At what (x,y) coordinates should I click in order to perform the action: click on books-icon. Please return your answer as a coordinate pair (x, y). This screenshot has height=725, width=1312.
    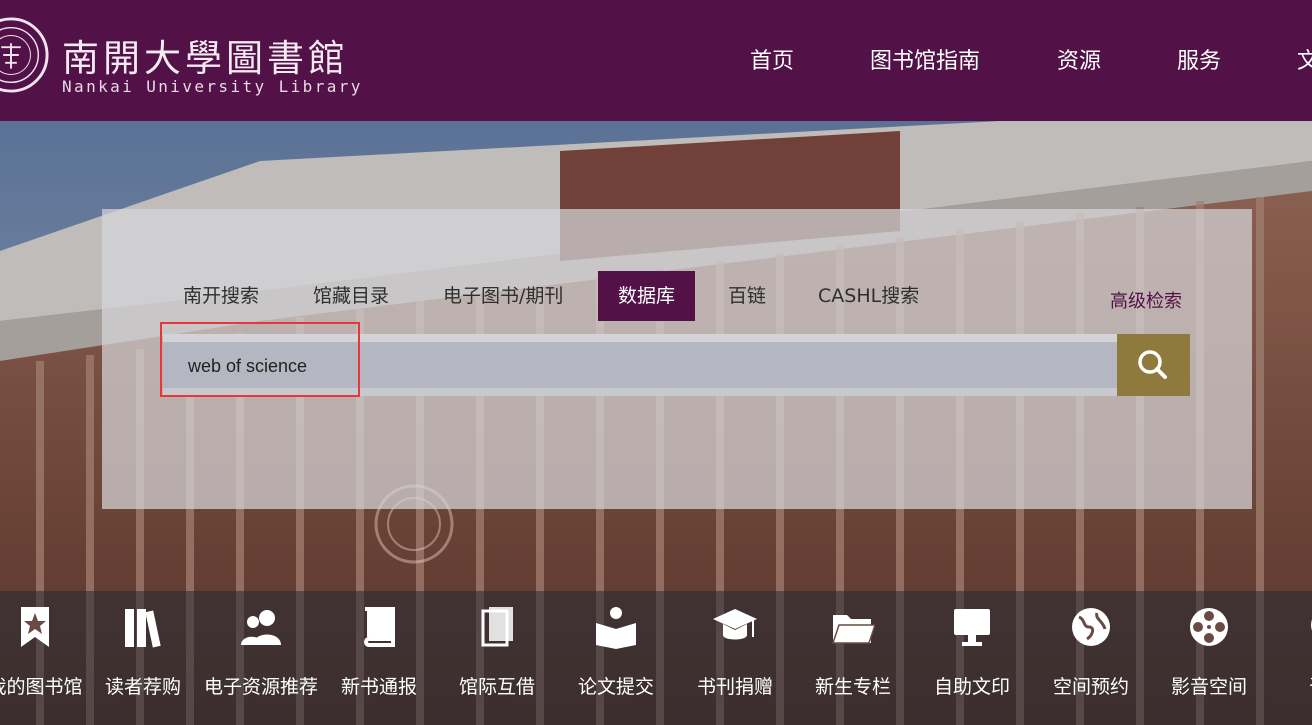
    Looking at the image, I should click on (143, 628).